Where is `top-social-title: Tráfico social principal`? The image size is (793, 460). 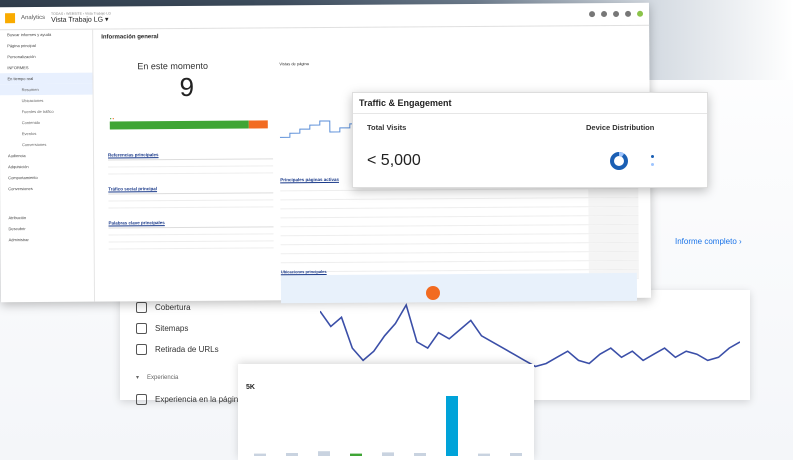
top-social-title: Tráfico social principal is located at coordinates (132, 188).